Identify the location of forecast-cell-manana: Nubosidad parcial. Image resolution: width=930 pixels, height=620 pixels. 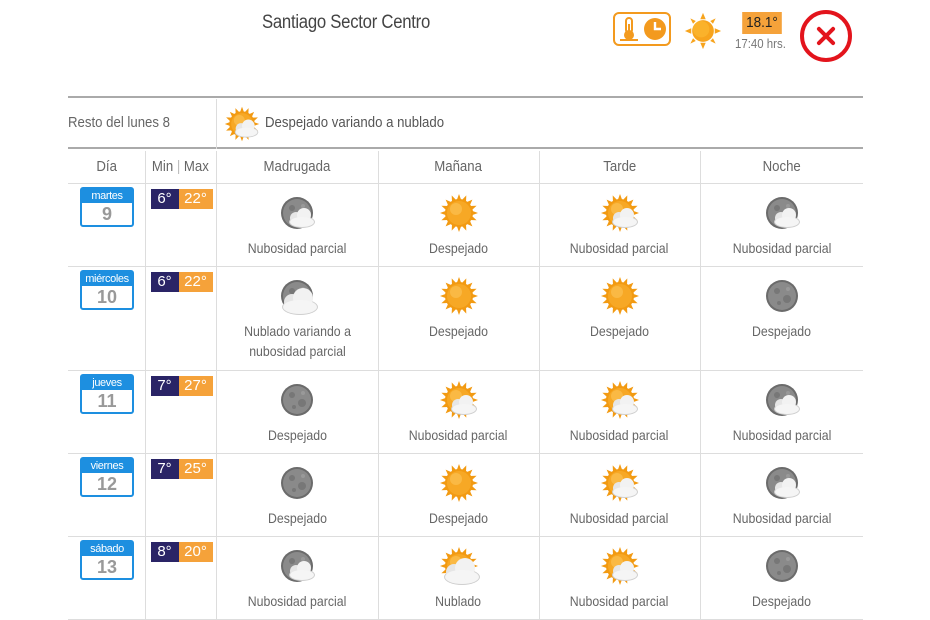
(458, 412).